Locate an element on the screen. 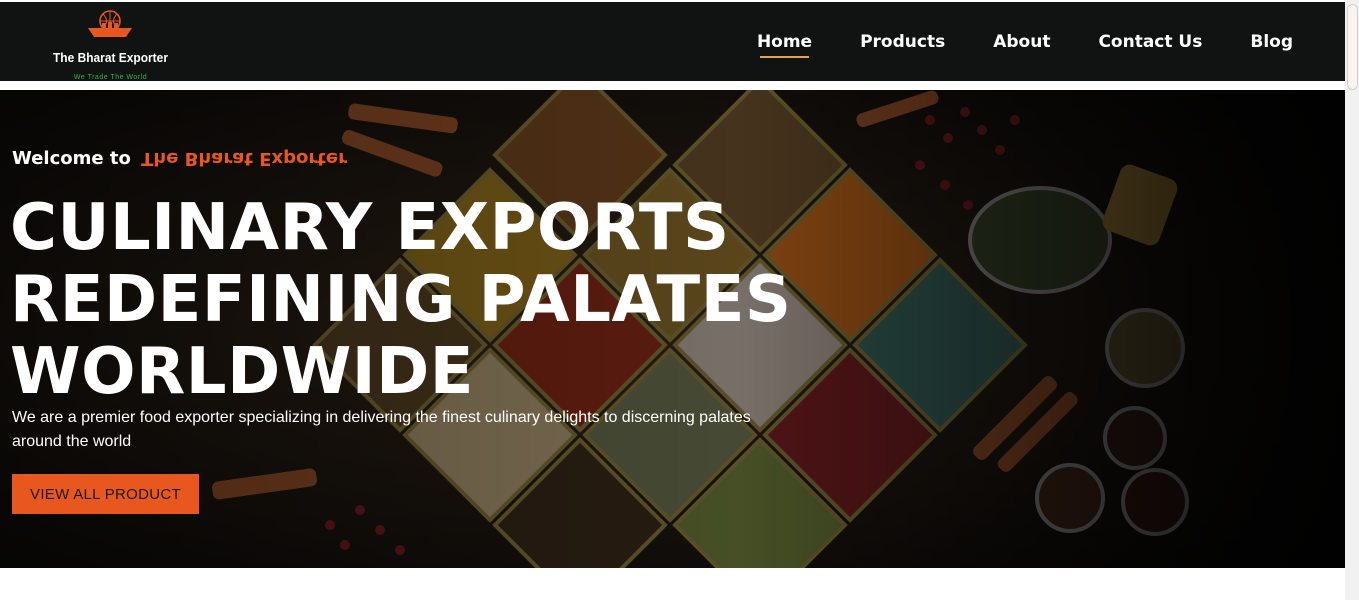 The width and height of the screenshot is (1359, 600). logo: The Bharat Exporter We Trade The World is located at coordinates (113, 44).